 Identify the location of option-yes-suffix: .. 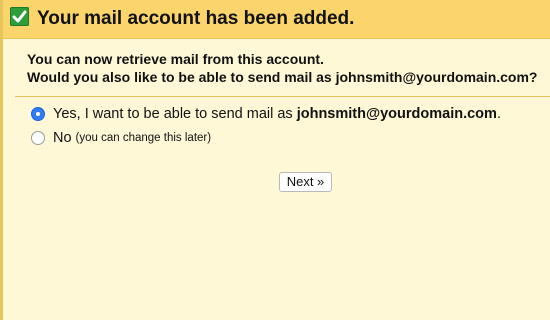
(498, 114).